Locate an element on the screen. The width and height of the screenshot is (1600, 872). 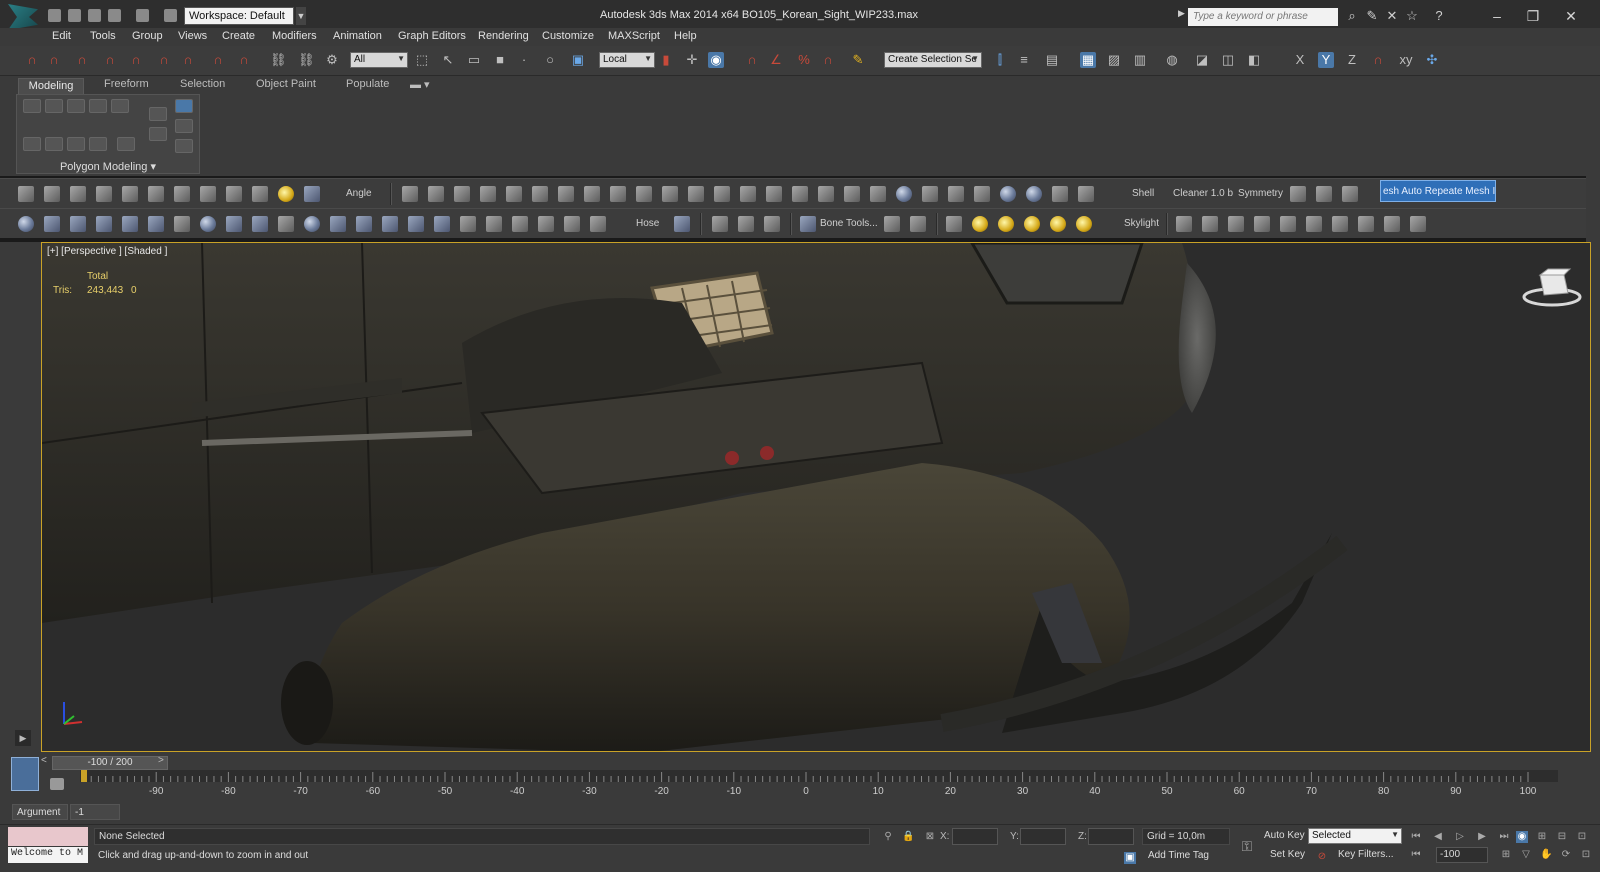
angle-snap-toggle-icon: ∠ is located at coordinates (776, 60).